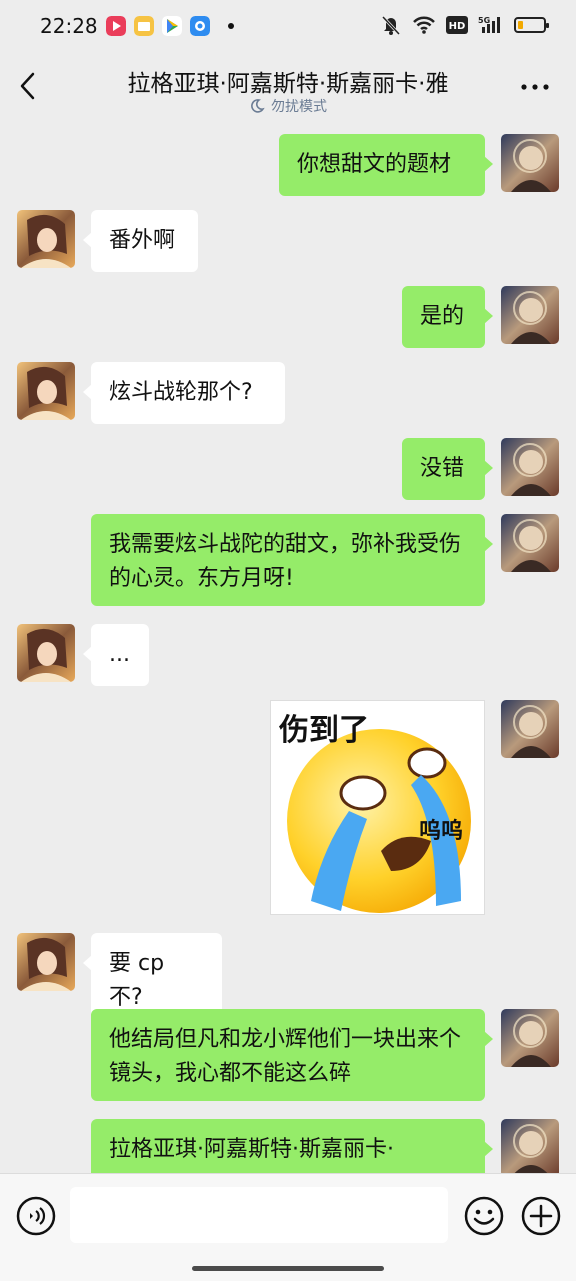  Describe the element at coordinates (200, 26) in the screenshot. I see `browser-app-icon` at that location.